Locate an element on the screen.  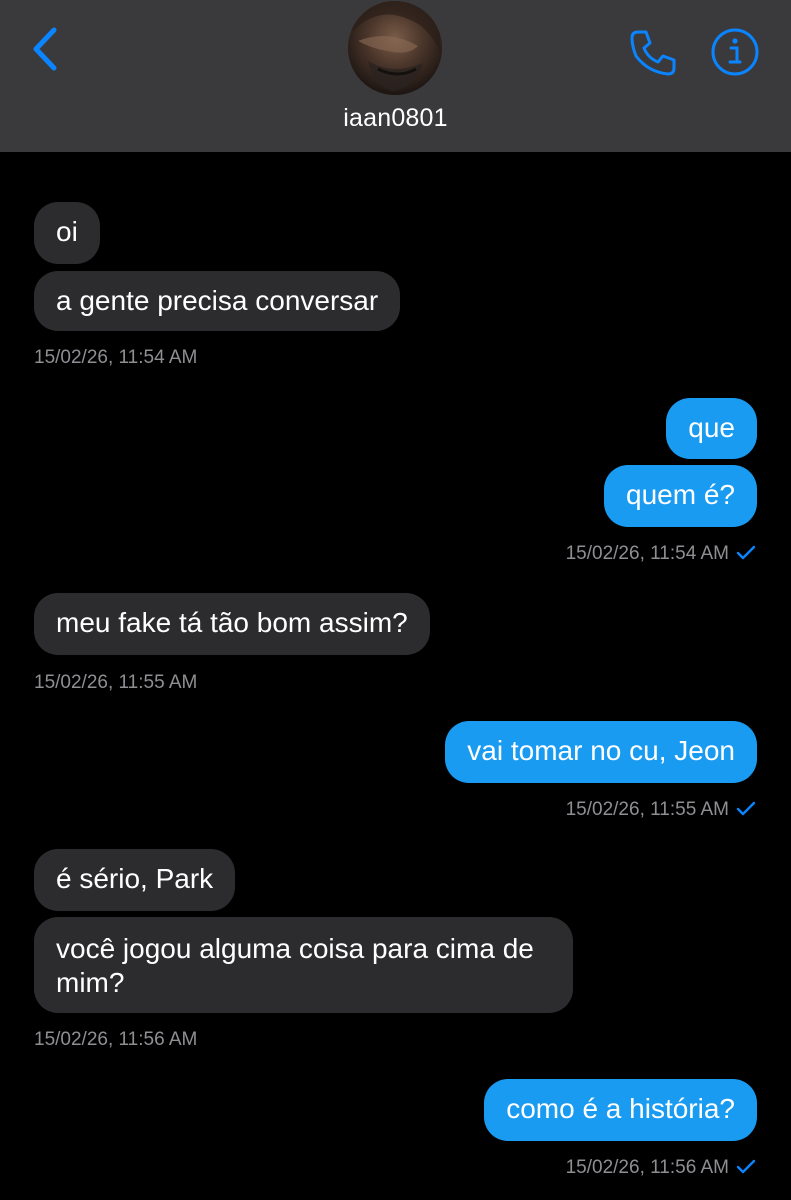
message-bubble-incoming: a gente precisa conversar is located at coordinates (217, 301).